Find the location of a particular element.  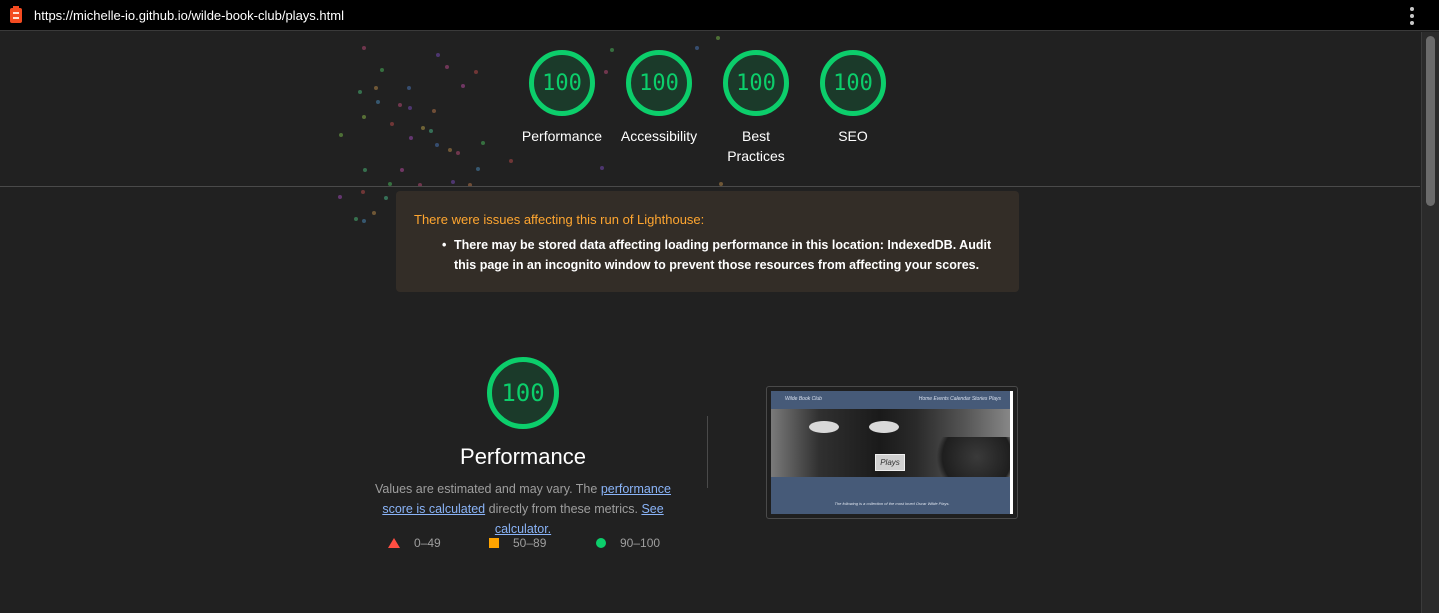

performance-score: 100 is located at coordinates (523, 393).